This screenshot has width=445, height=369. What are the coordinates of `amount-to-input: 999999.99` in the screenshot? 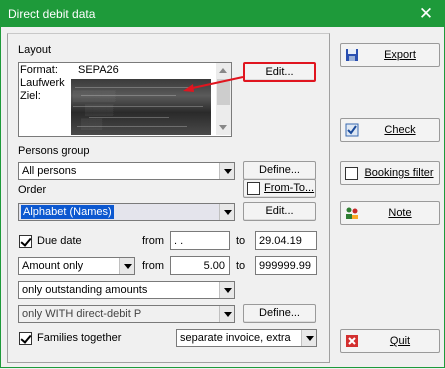 It's located at (286, 265).